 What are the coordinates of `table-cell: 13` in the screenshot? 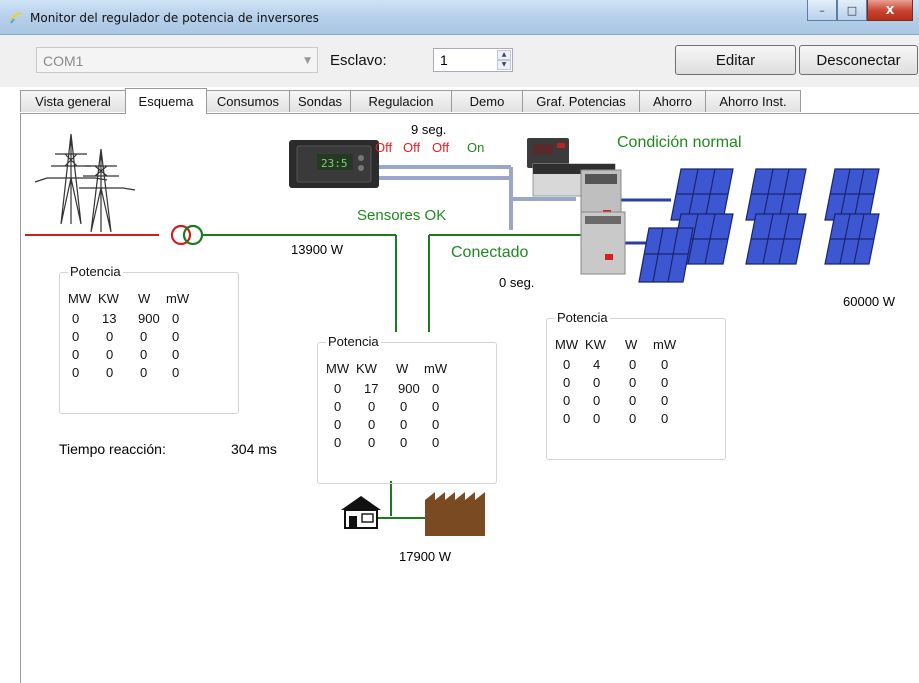 It's located at (109, 318).